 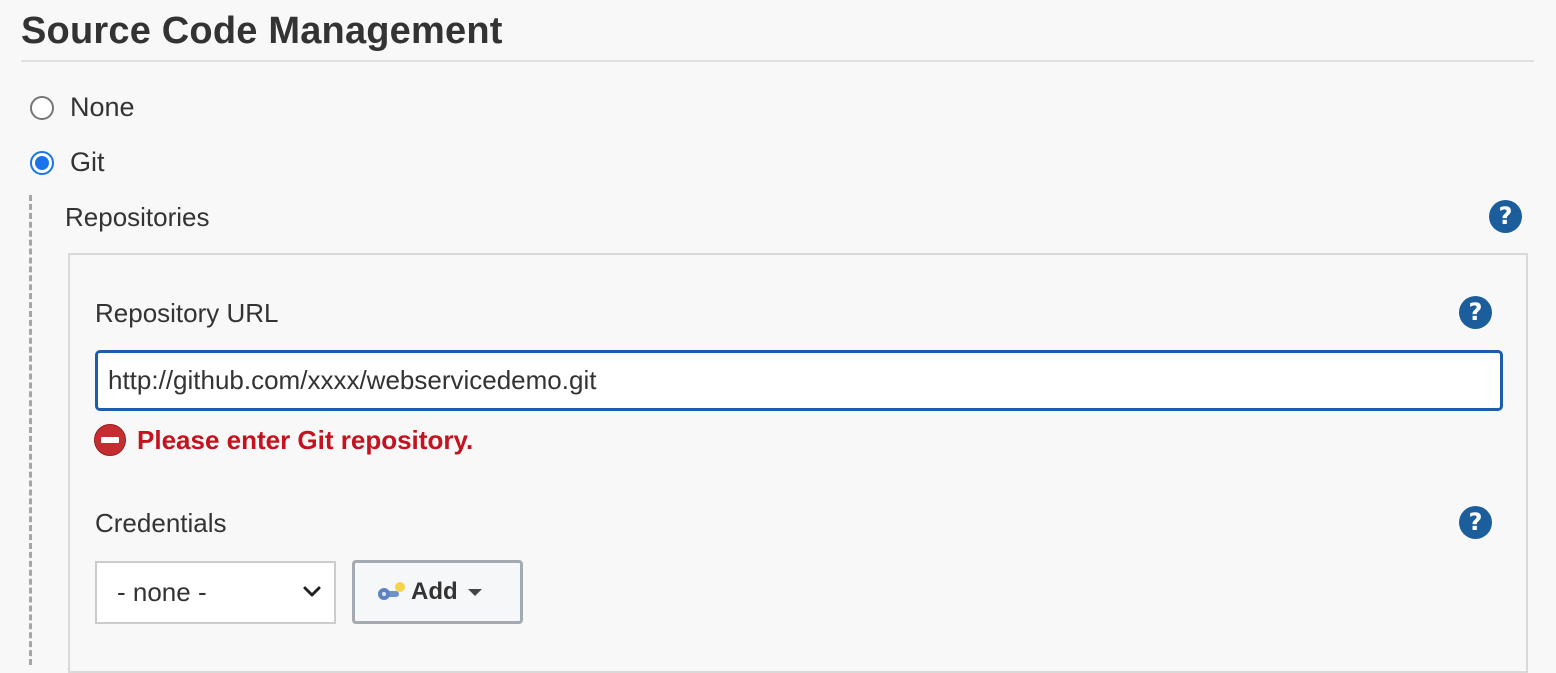 I want to click on credentials-select-value: - none -, so click(x=162, y=592).